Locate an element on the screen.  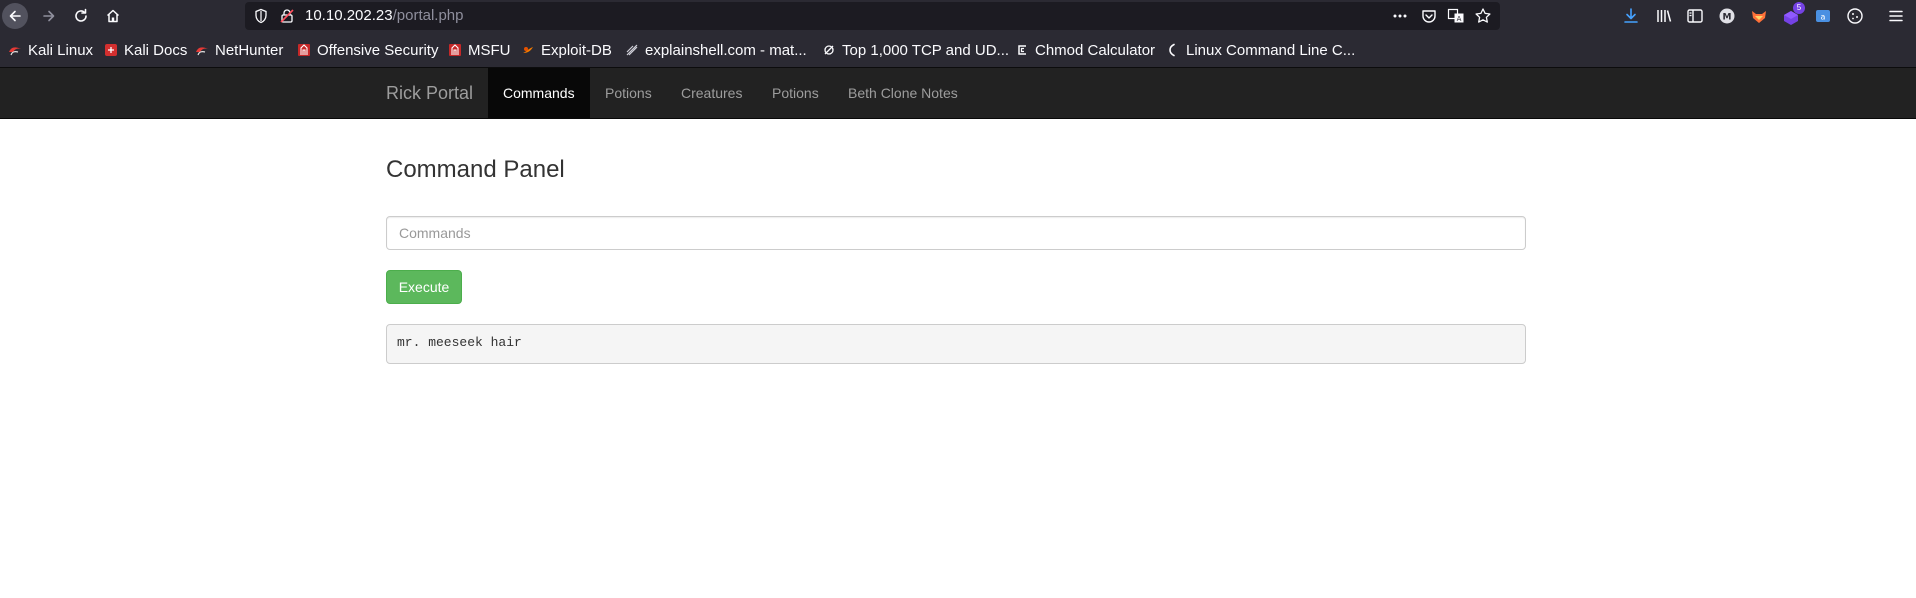
sidebar-icon is located at coordinates (1695, 16).